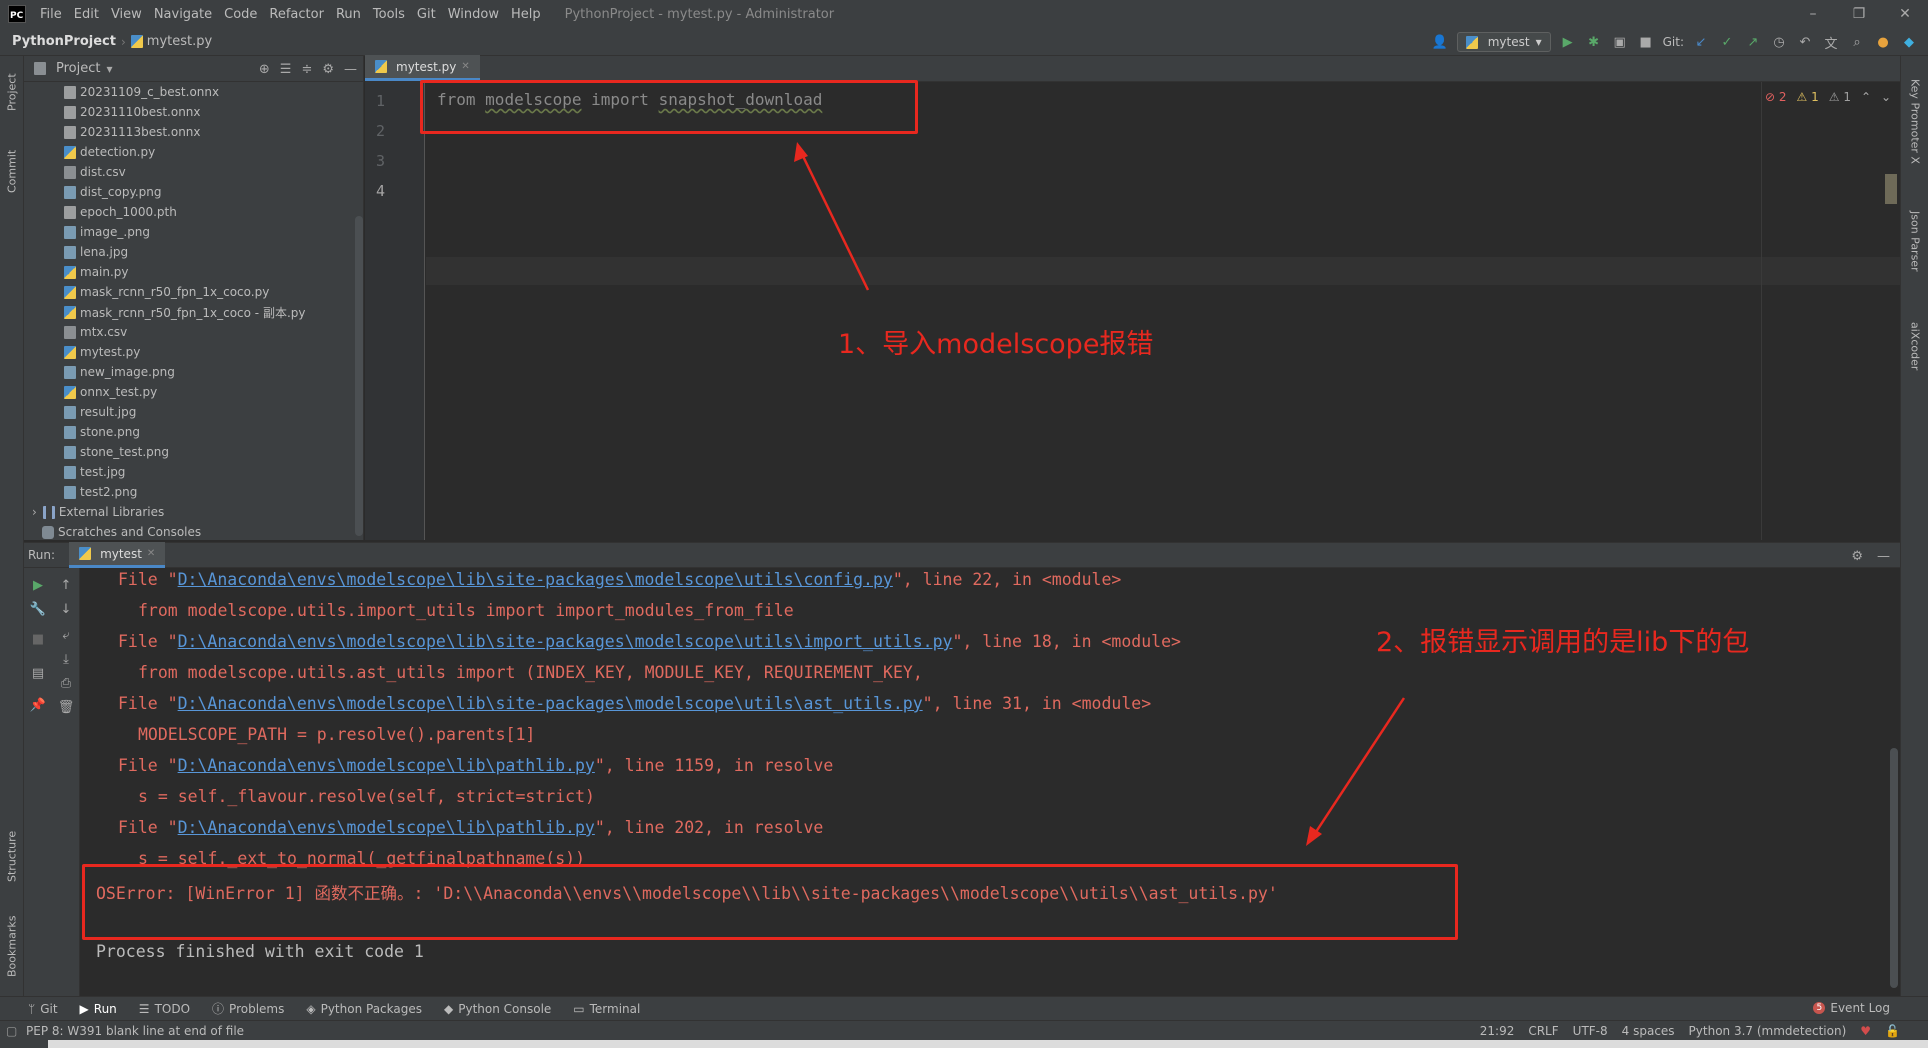  Describe the element at coordinates (1590, 1031) in the screenshot. I see `file-encoding: UTF-8` at that location.